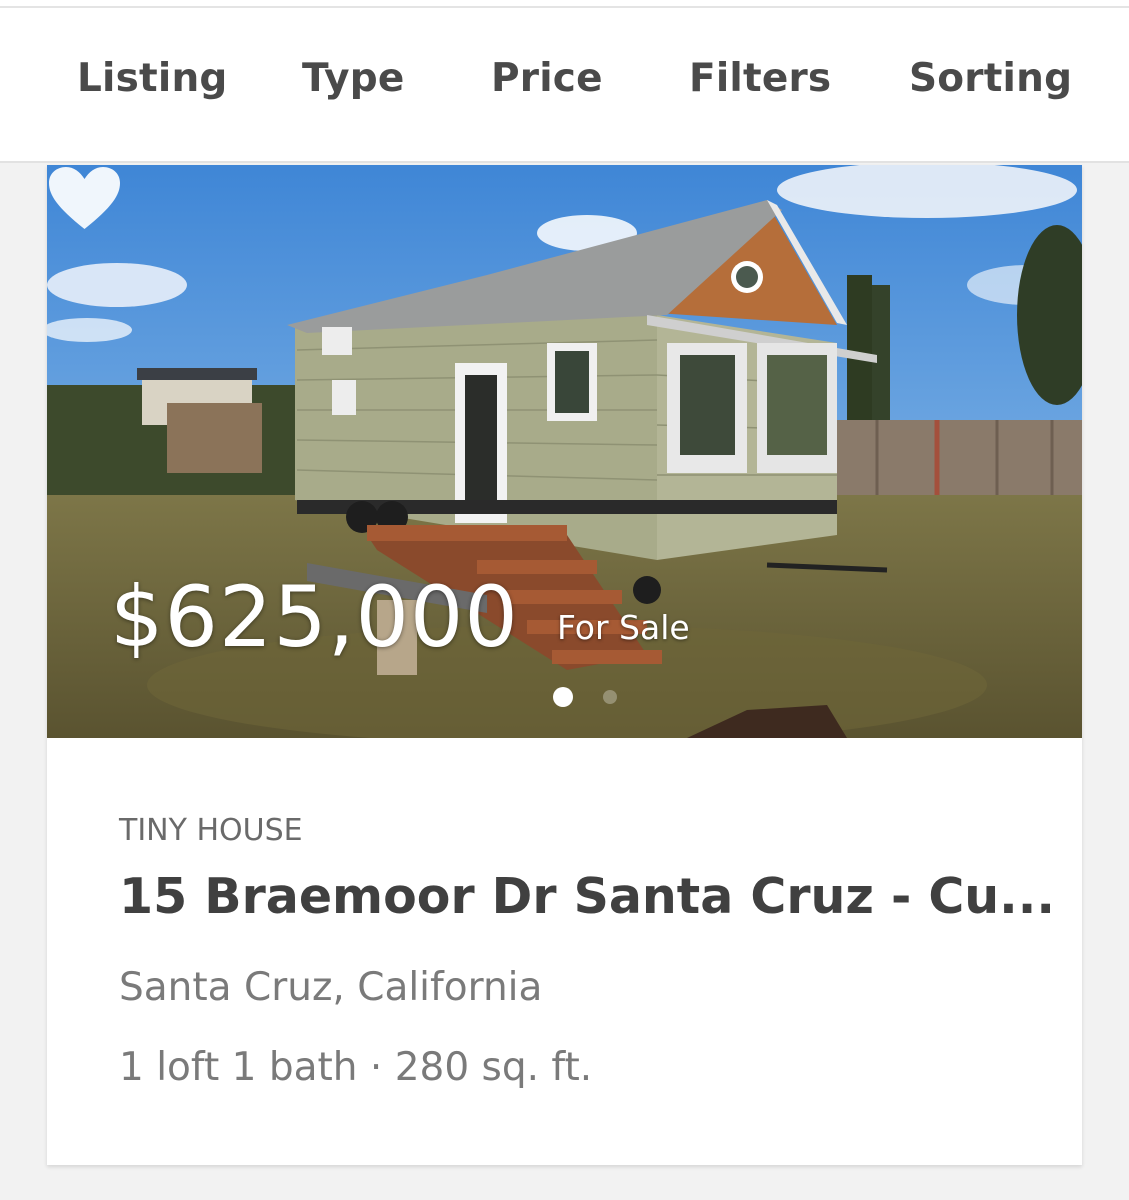 Image resolution: width=1129 pixels, height=1200 pixels. Describe the element at coordinates (547, 78) in the screenshot. I see `tab-price: Price` at that location.